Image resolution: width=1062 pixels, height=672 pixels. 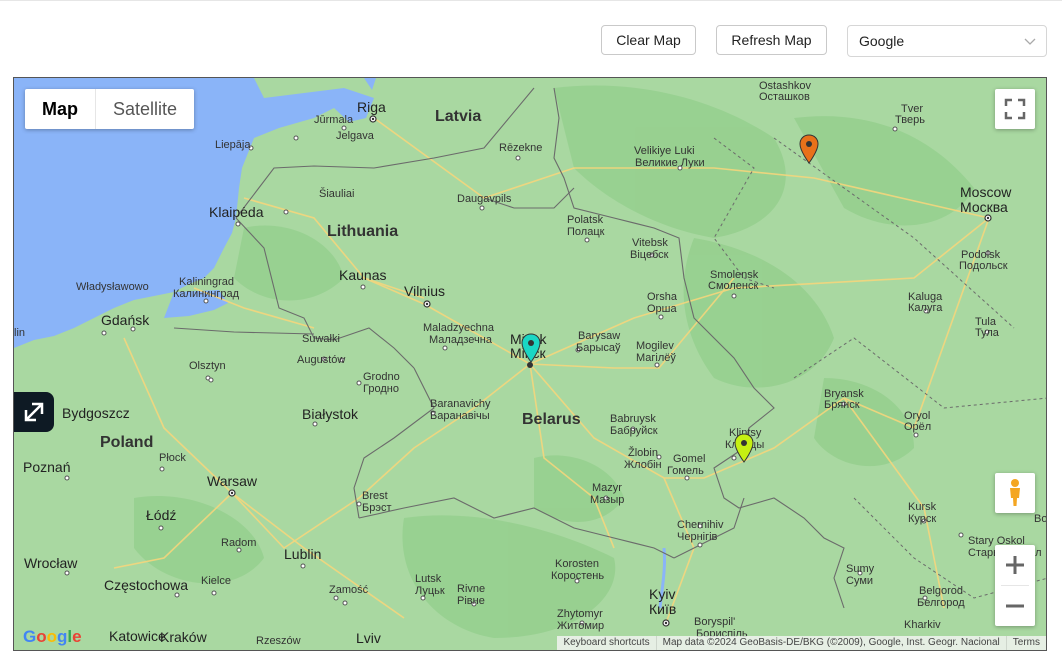 I want to click on city-label-lutsk-ru: Луцьк, so click(x=430, y=591).